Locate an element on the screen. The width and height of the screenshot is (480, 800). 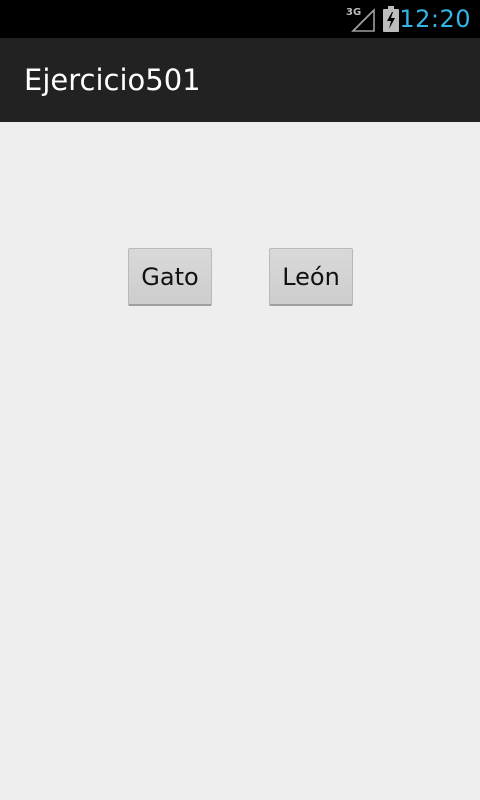
leon-button: León is located at coordinates (311, 277).